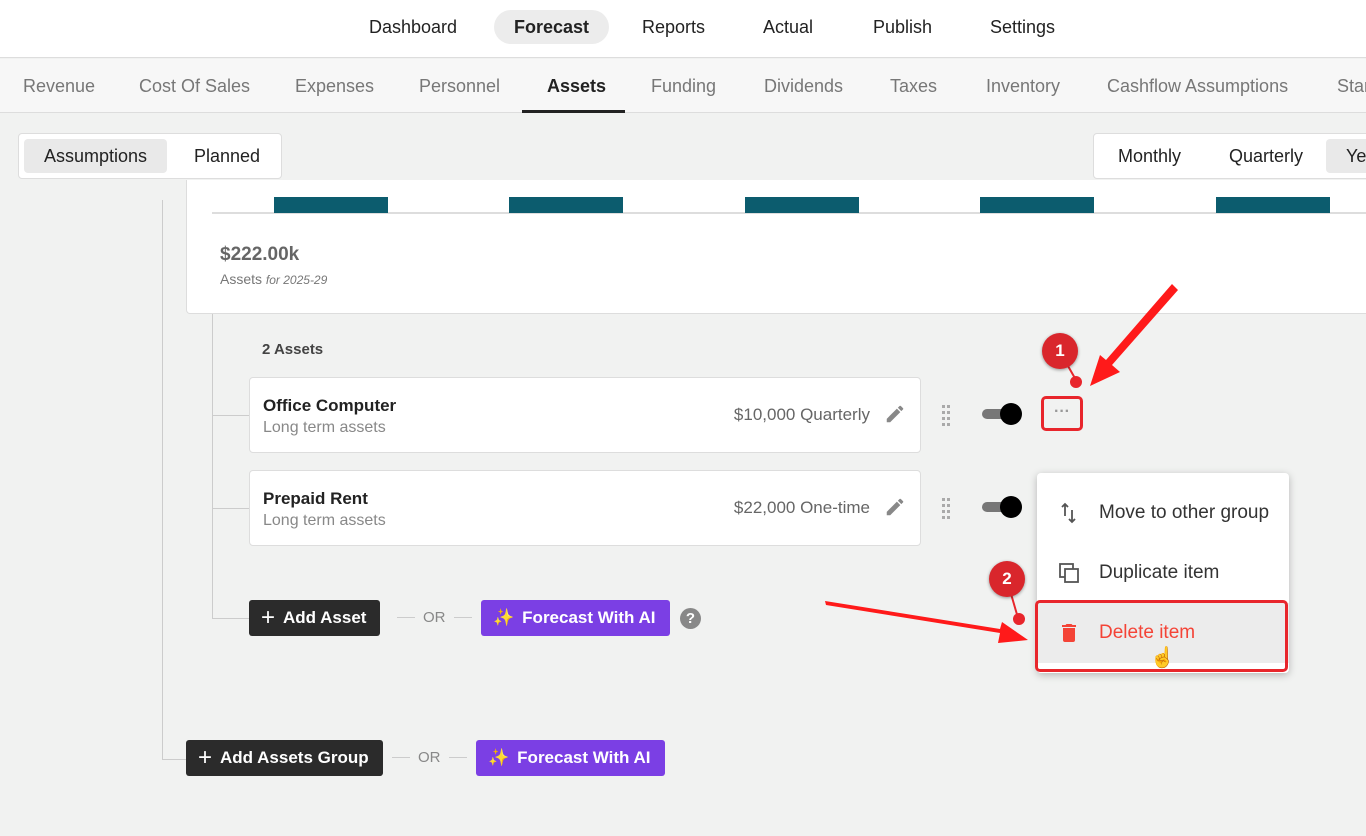 The height and width of the screenshot is (836, 1366). I want to click on step-1-badge: 1, so click(1060, 351).